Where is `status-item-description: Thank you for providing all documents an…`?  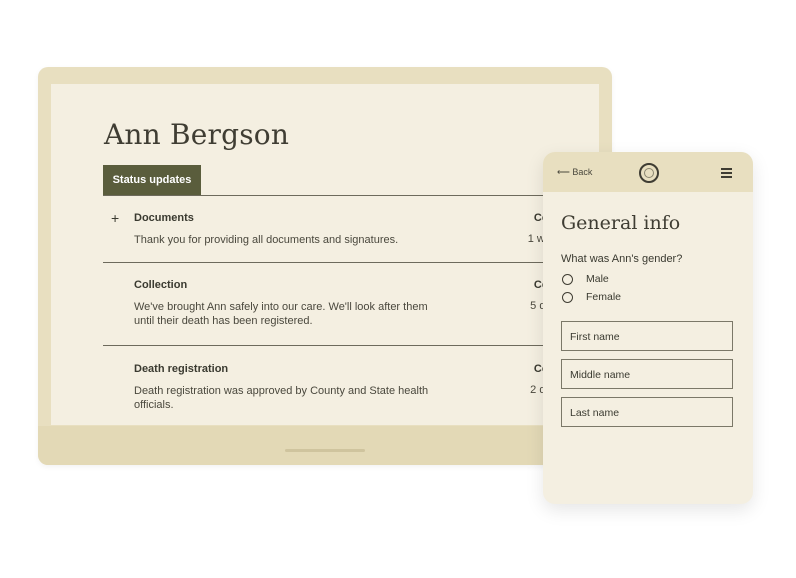 status-item-description: Thank you for providing all documents an… is located at coordinates (266, 240).